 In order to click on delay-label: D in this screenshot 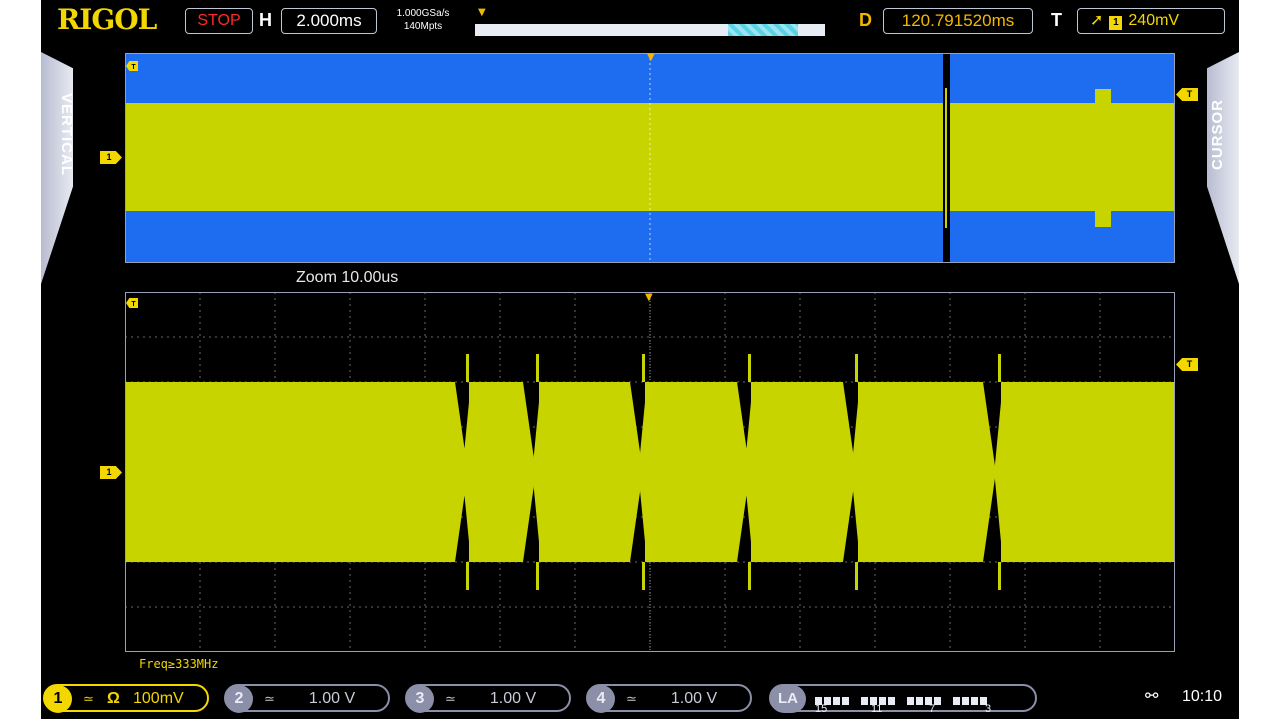, I will do `click(865, 20)`.